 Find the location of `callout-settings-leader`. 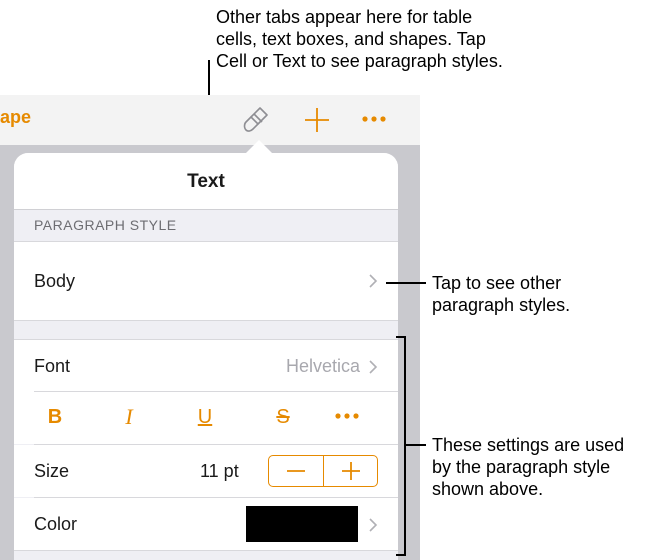

callout-settings-leader is located at coordinates (415, 445).